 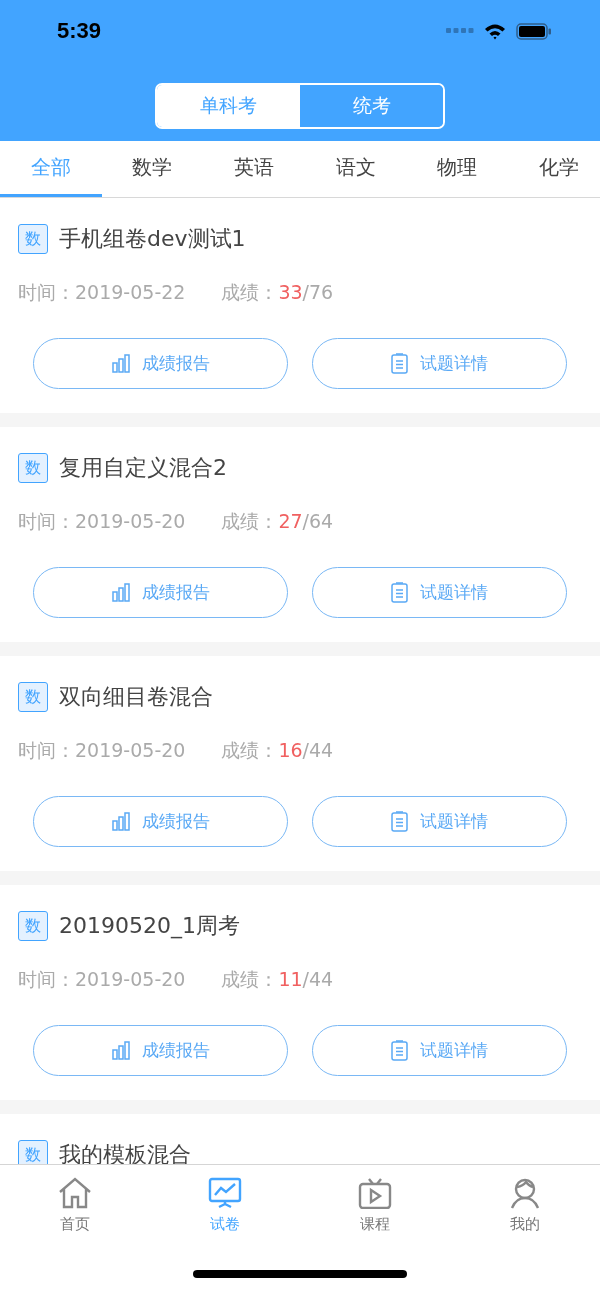 What do you see at coordinates (495, 31) in the screenshot?
I see `wifi-icon` at bounding box center [495, 31].